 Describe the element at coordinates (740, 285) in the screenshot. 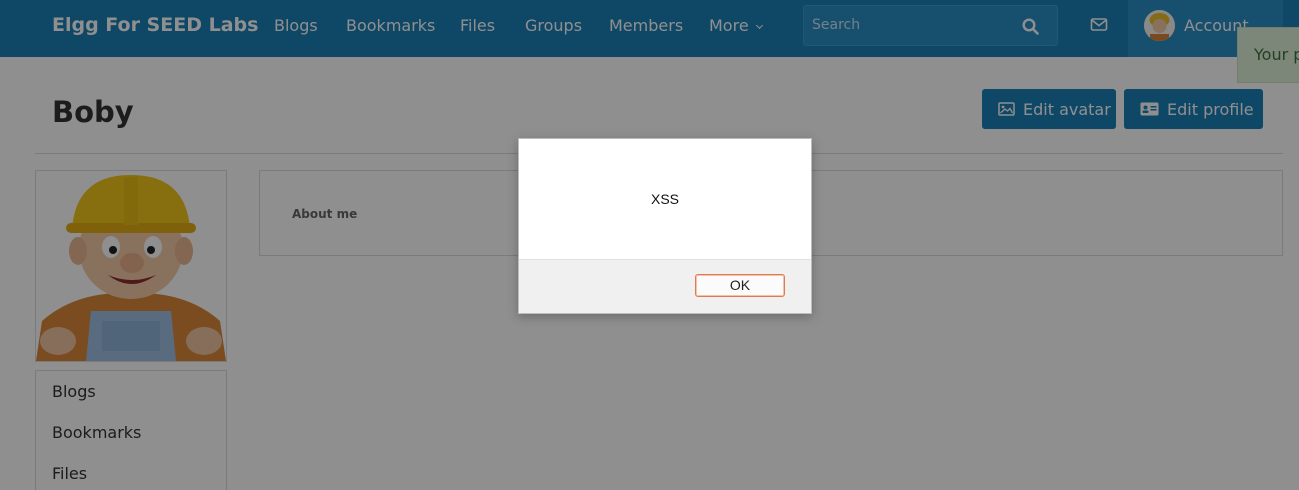

I see `ok-button: OK` at that location.